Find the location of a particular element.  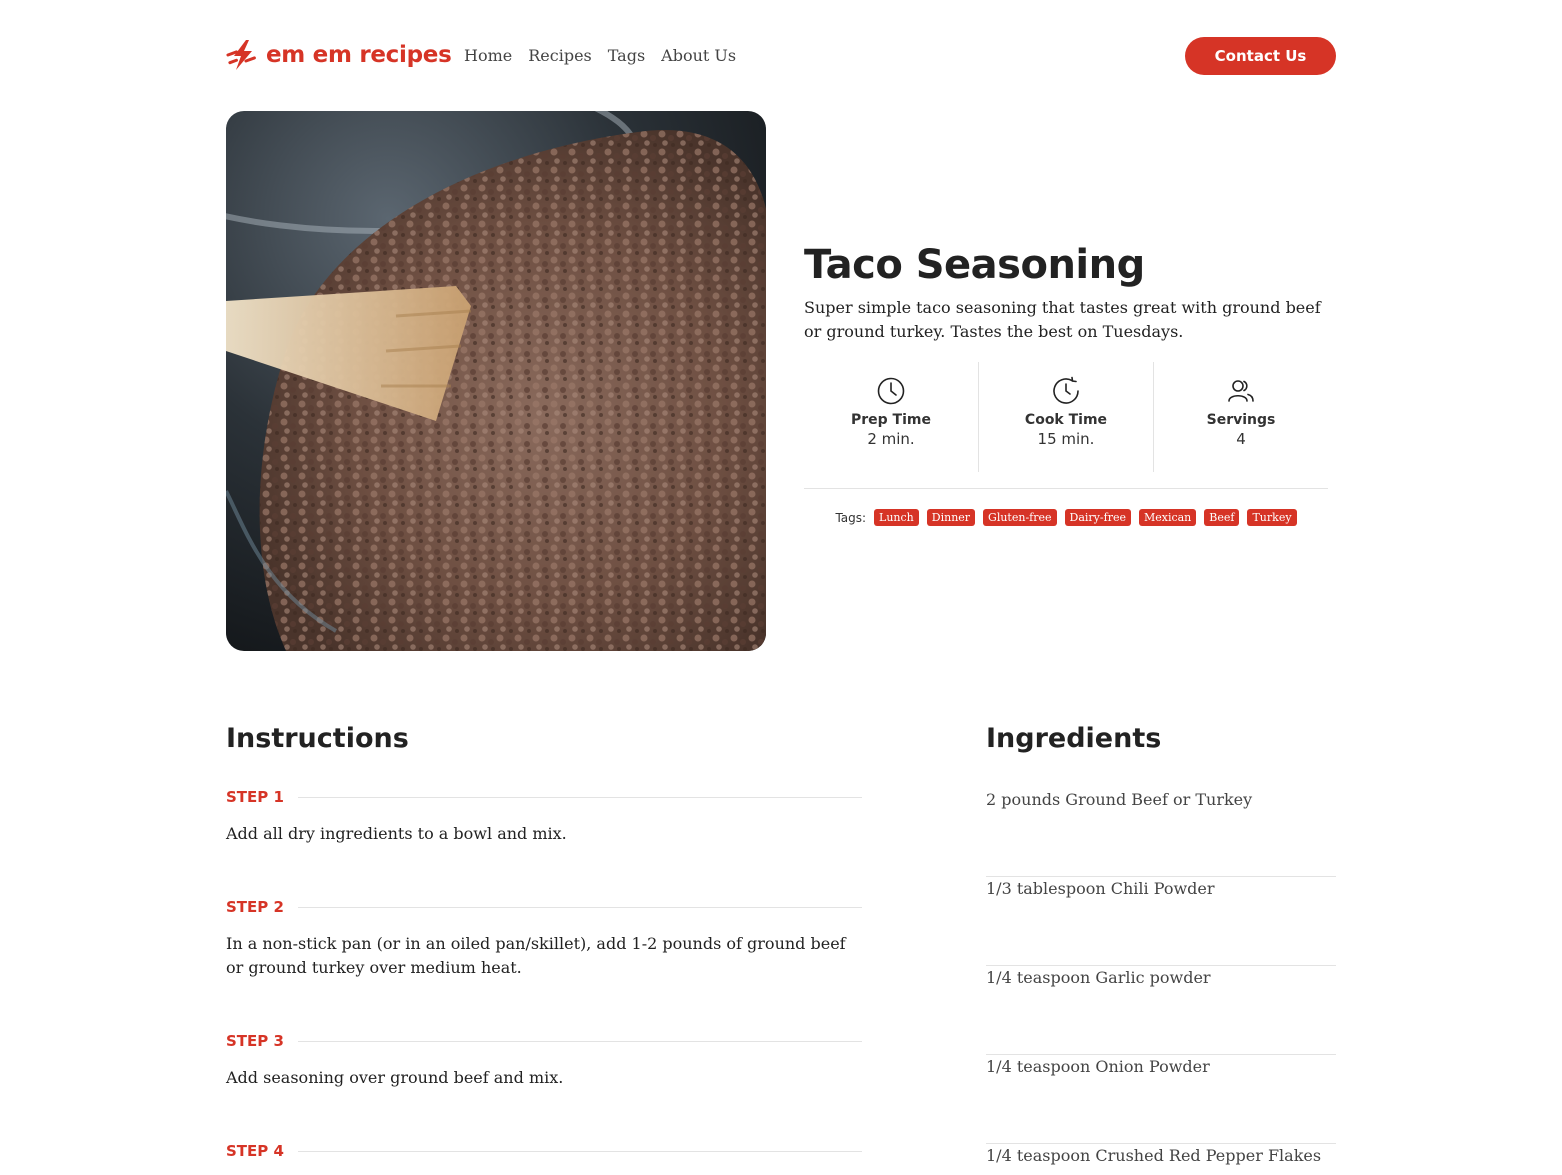

tag-beef: Beef is located at coordinates (1222, 517).